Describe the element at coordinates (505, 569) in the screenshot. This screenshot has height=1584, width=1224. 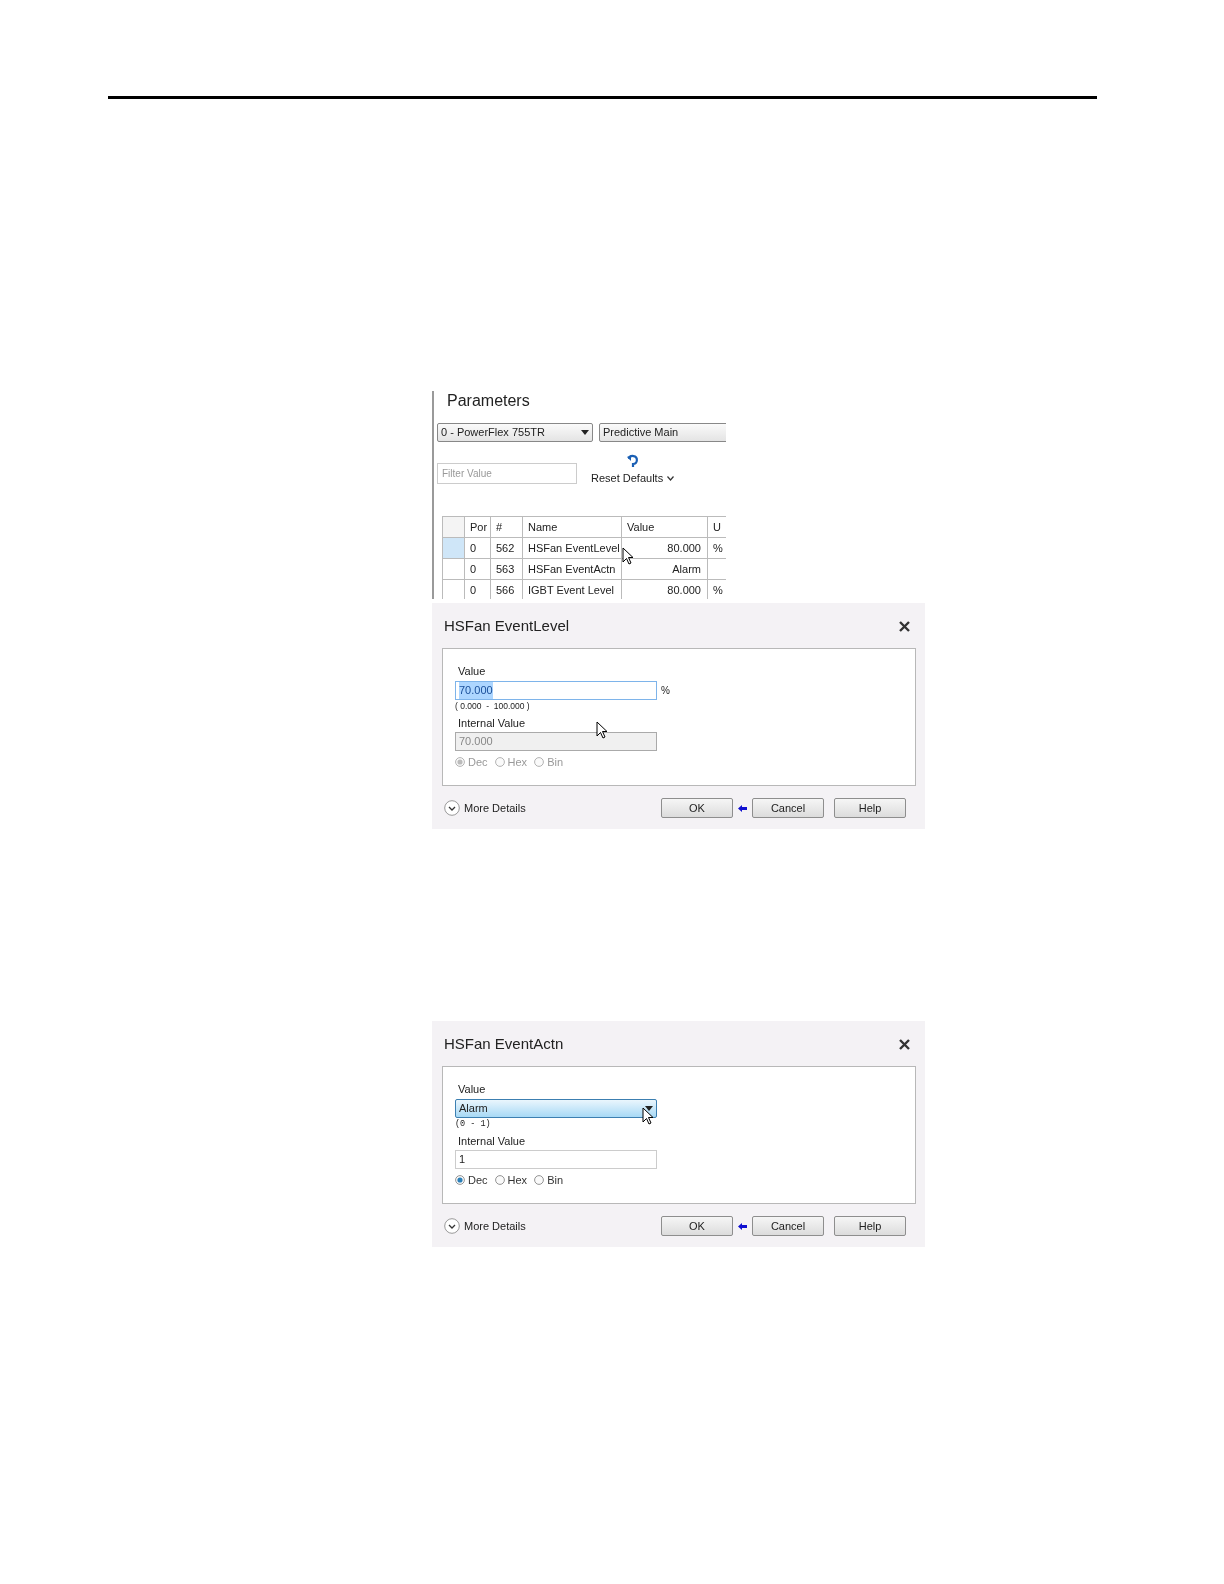
I see `table-cell-text: 563` at that location.